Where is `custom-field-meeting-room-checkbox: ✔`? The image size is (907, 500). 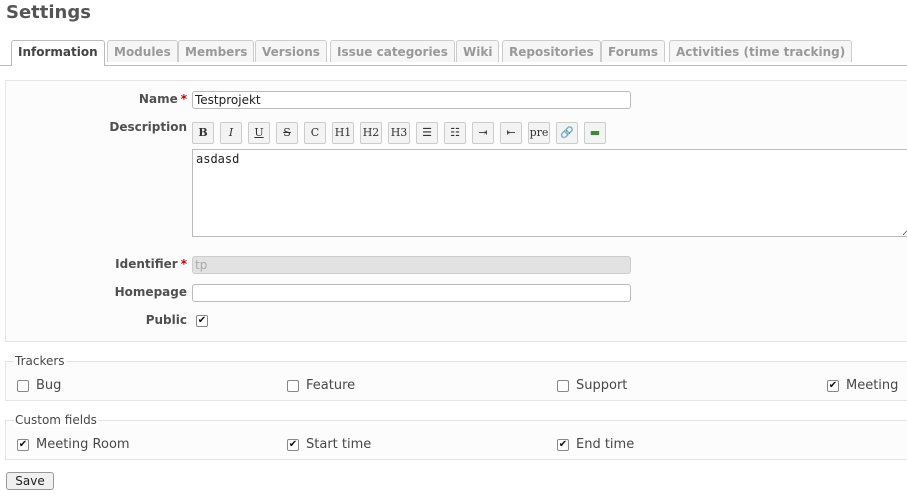 custom-field-meeting-room-checkbox: ✔ is located at coordinates (23, 445).